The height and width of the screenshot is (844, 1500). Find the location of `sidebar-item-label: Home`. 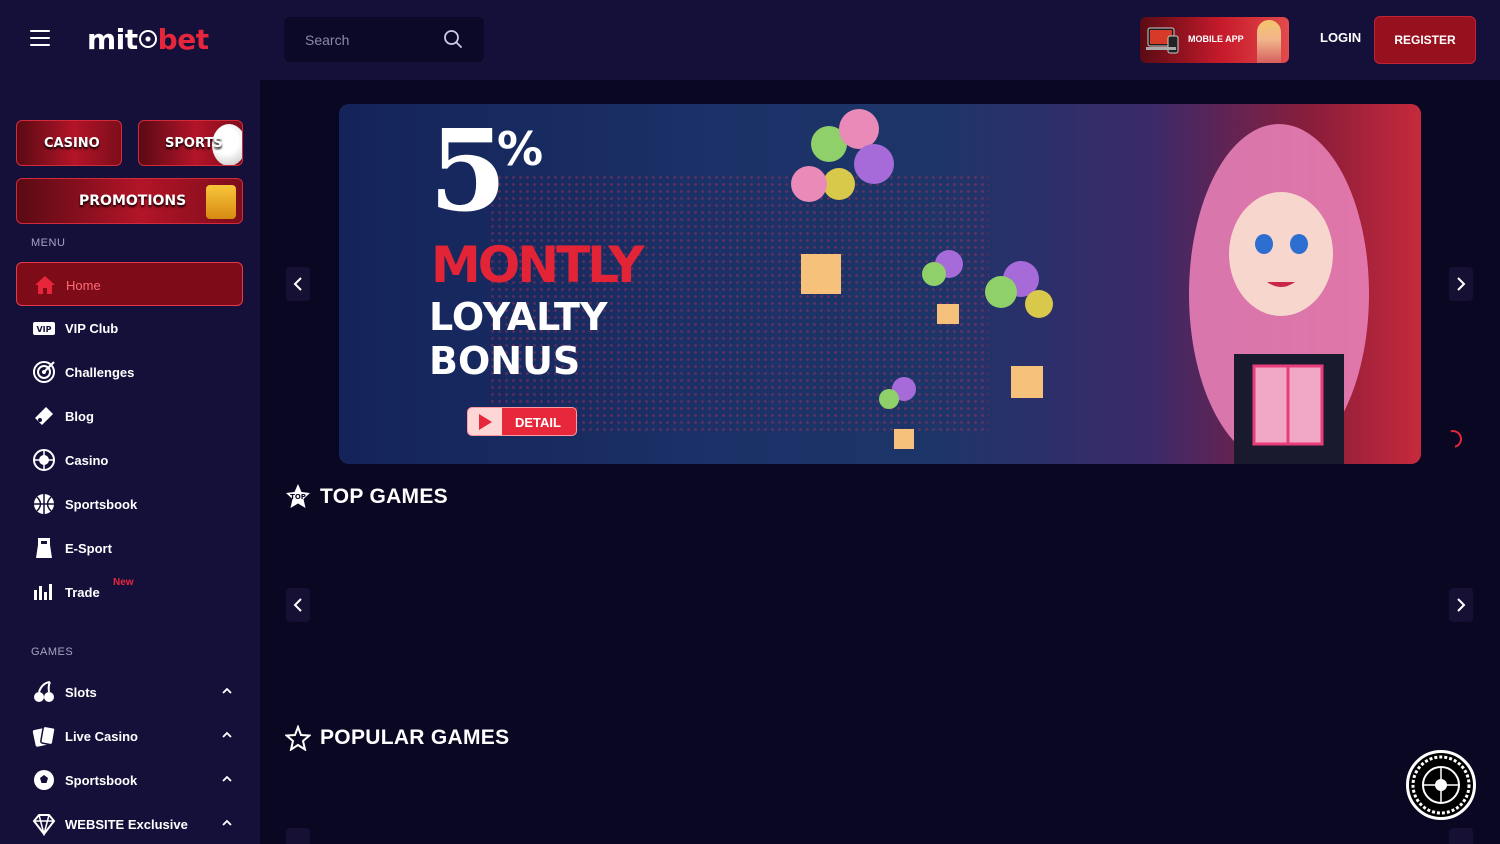

sidebar-item-label: Home is located at coordinates (83, 285).